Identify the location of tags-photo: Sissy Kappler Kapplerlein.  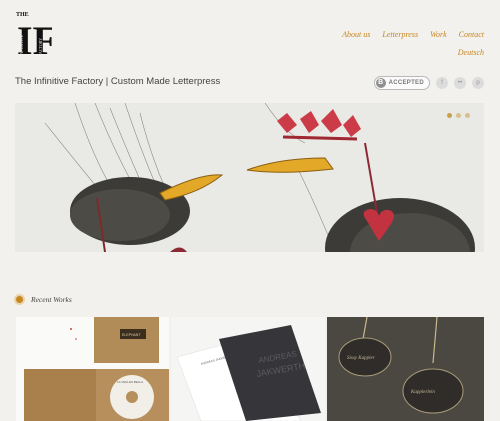
(405, 369).